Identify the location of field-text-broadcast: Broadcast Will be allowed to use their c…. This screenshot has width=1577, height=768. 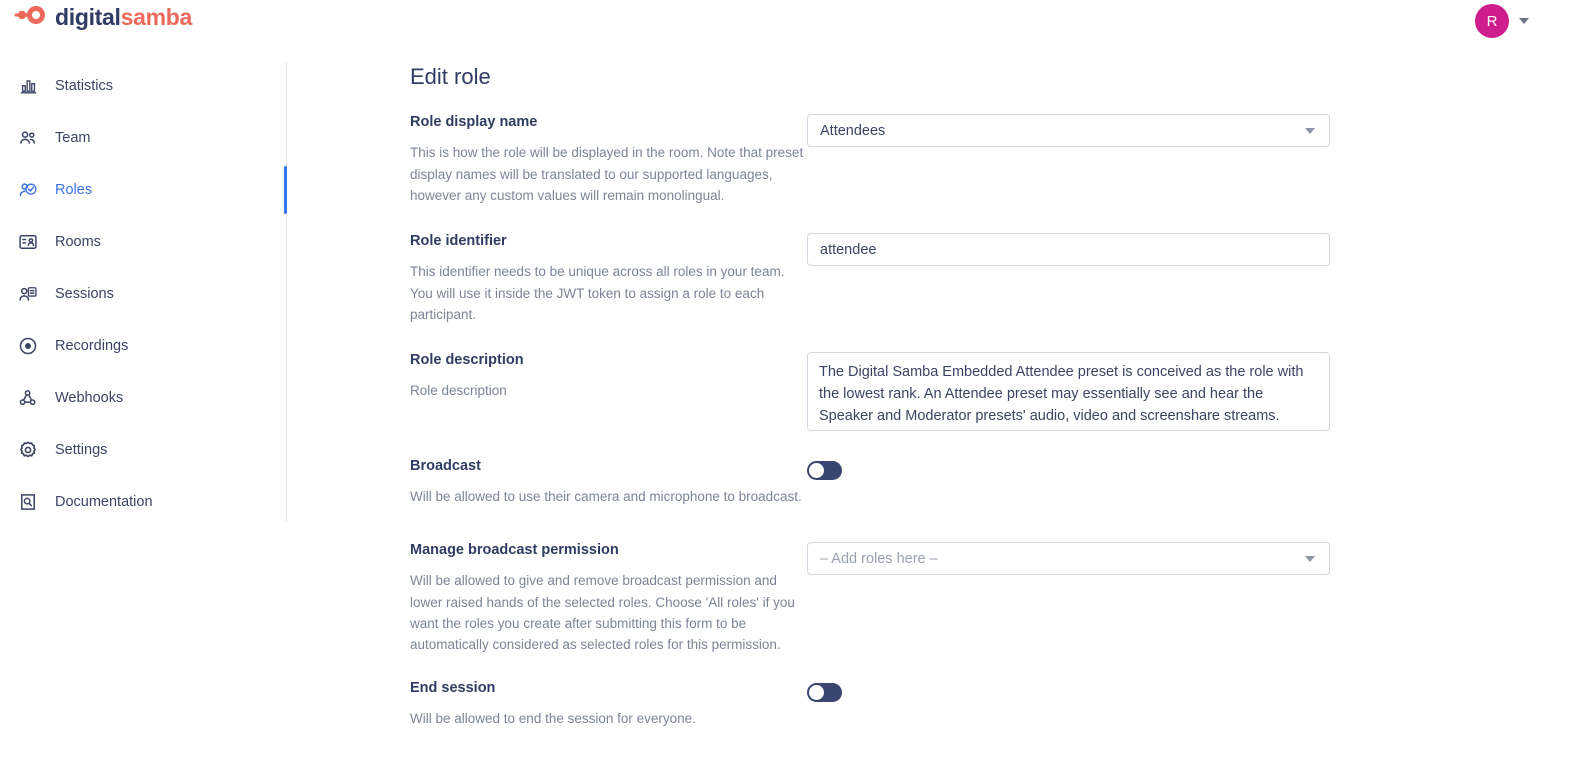
(609, 483).